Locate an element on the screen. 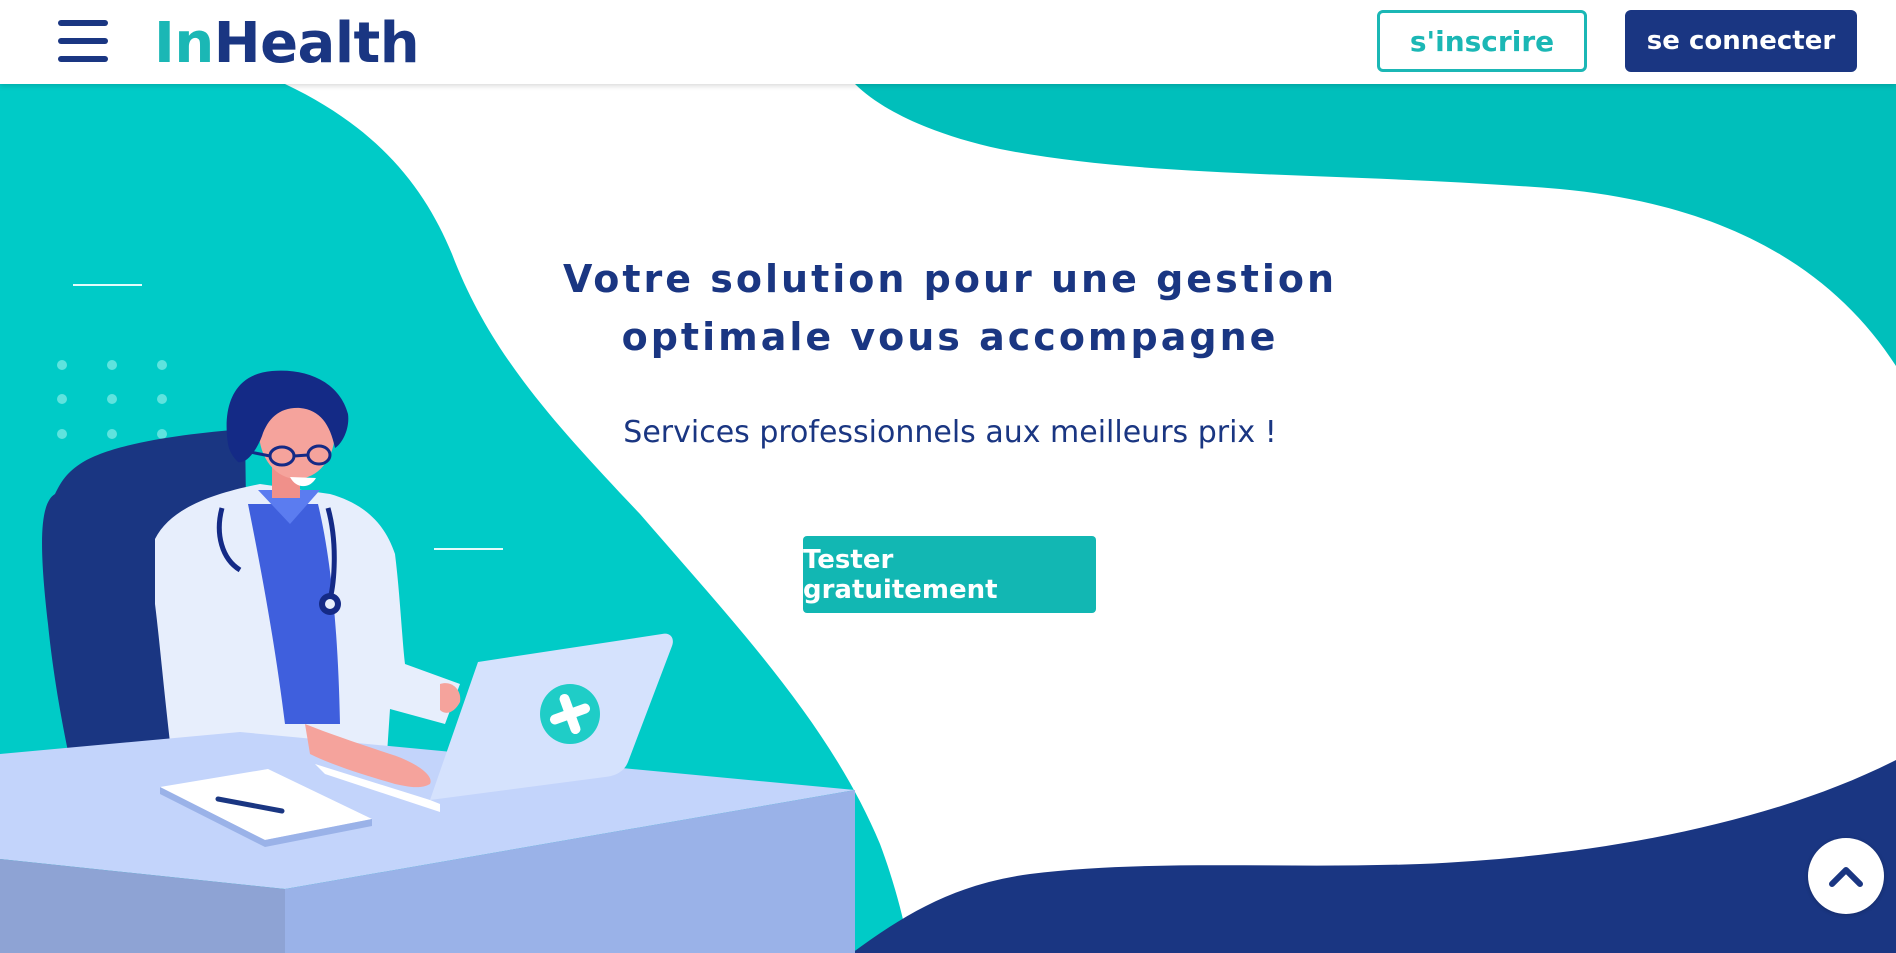 This screenshot has width=1896, height=953. brand-logo: InHealth is located at coordinates (287, 43).